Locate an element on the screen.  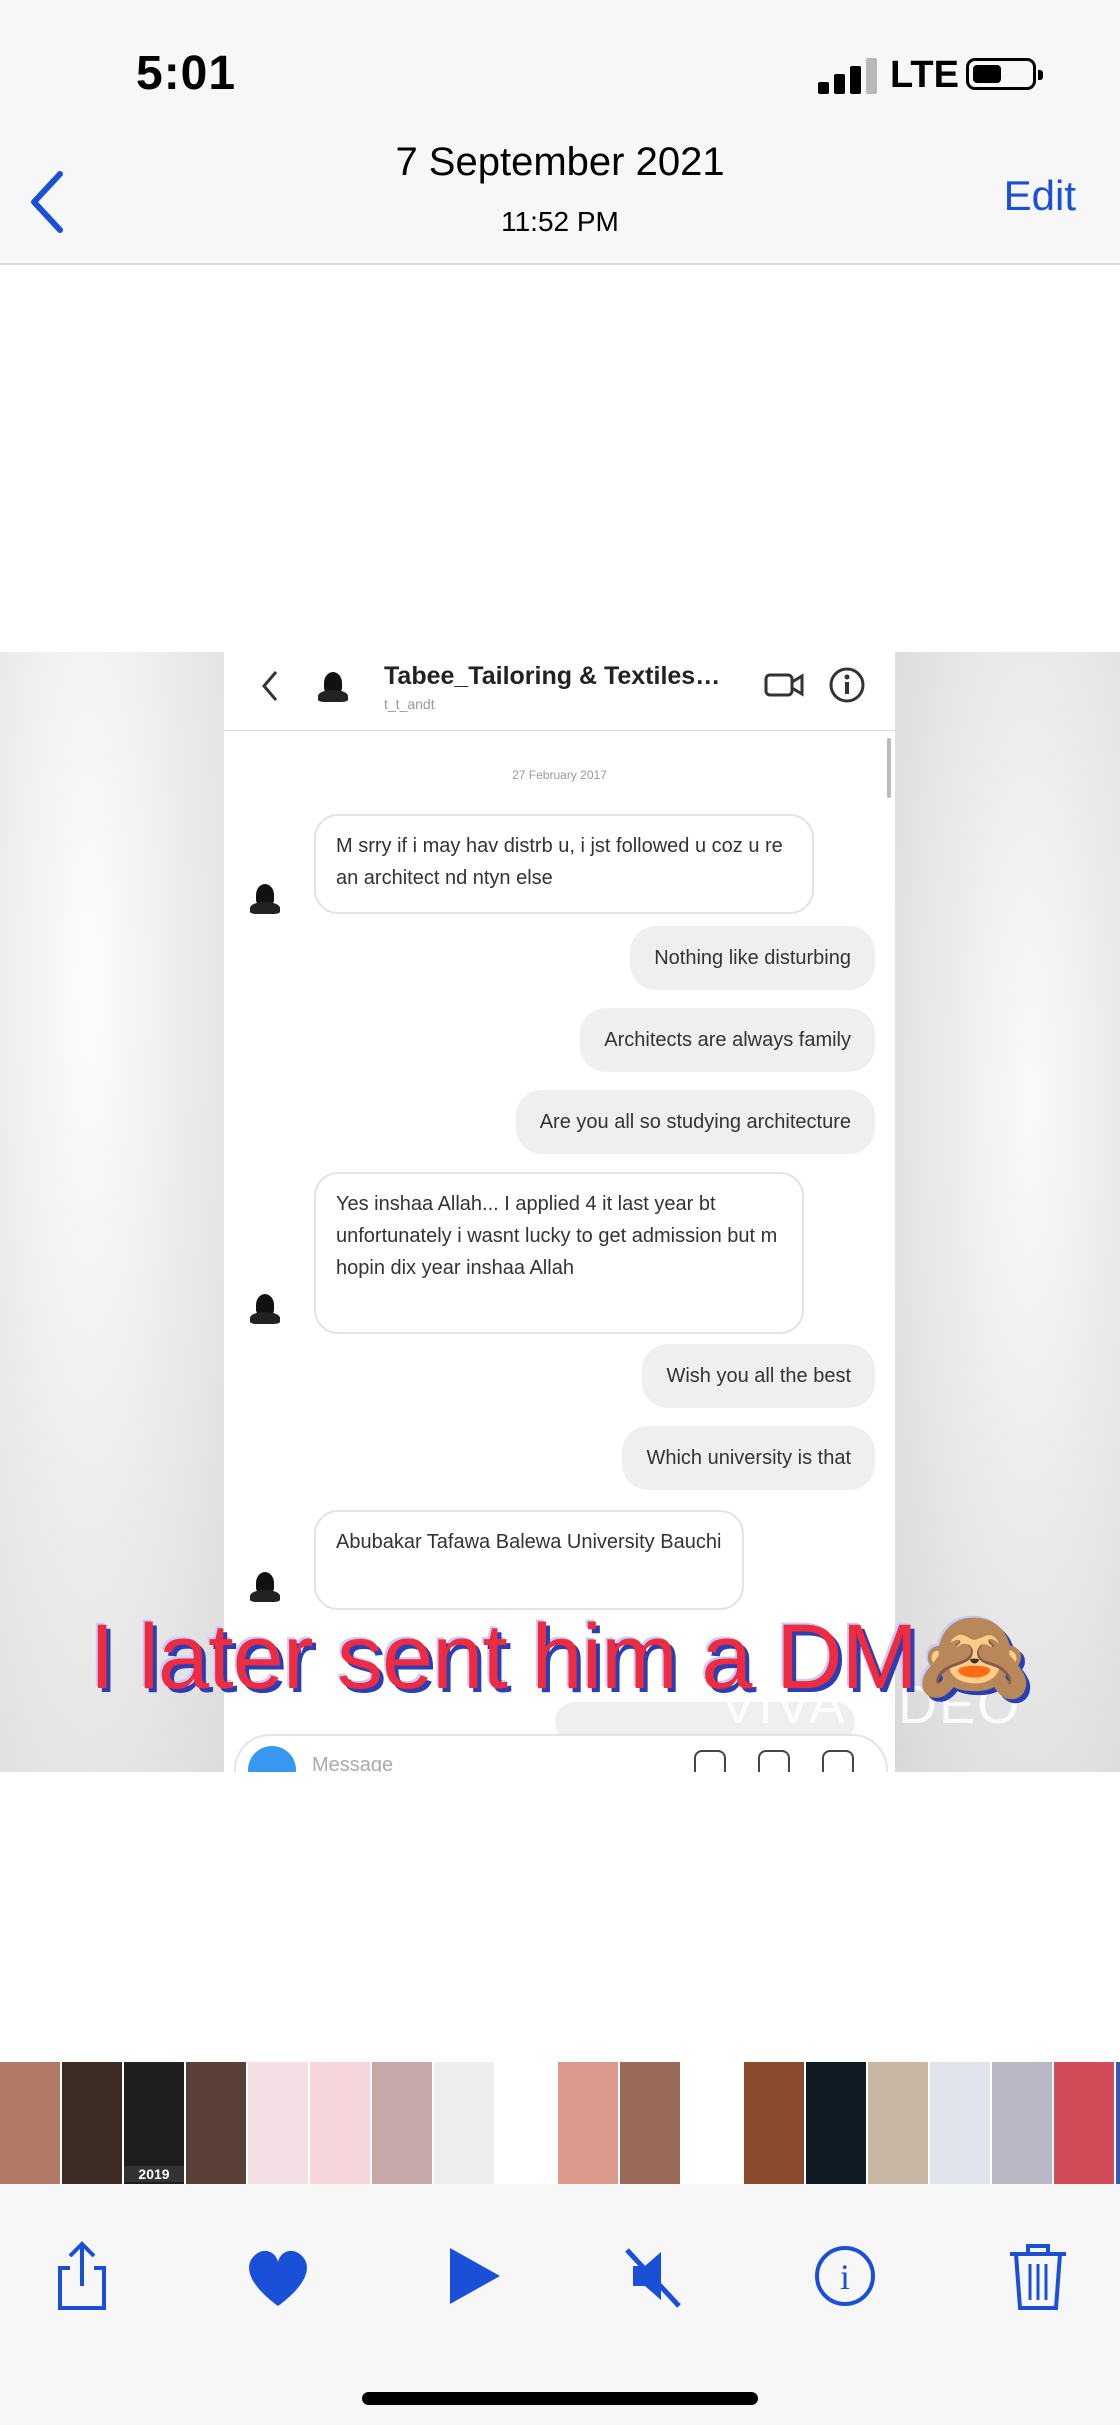
speaker-muted-icon is located at coordinates (653, 2278).